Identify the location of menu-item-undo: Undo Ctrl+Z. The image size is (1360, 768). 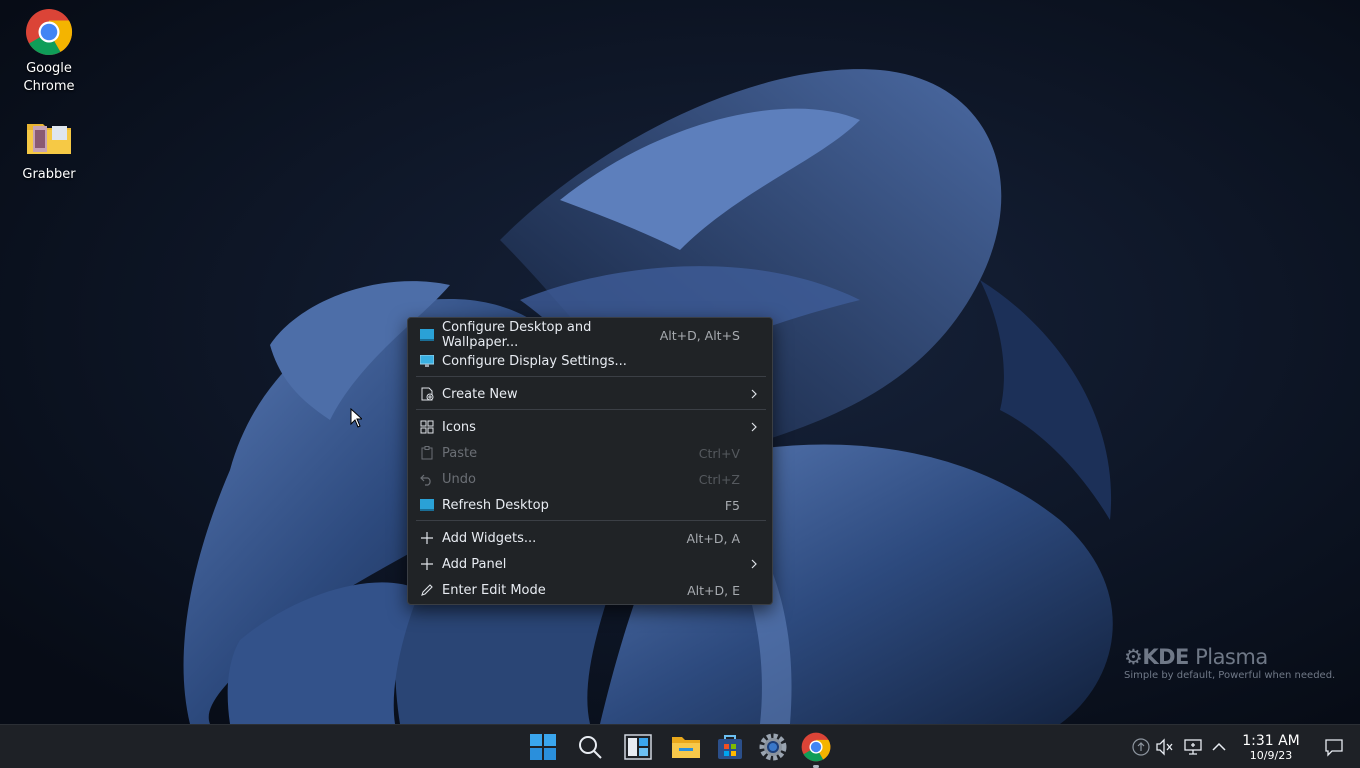
(590, 479).